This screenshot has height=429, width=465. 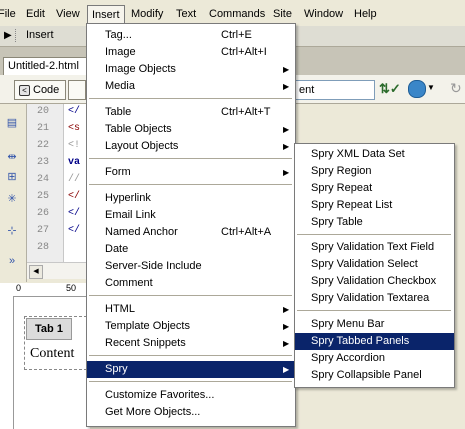 I want to click on spry-validation-checkbox: Spry Validation Checkbox, so click(x=374, y=281).